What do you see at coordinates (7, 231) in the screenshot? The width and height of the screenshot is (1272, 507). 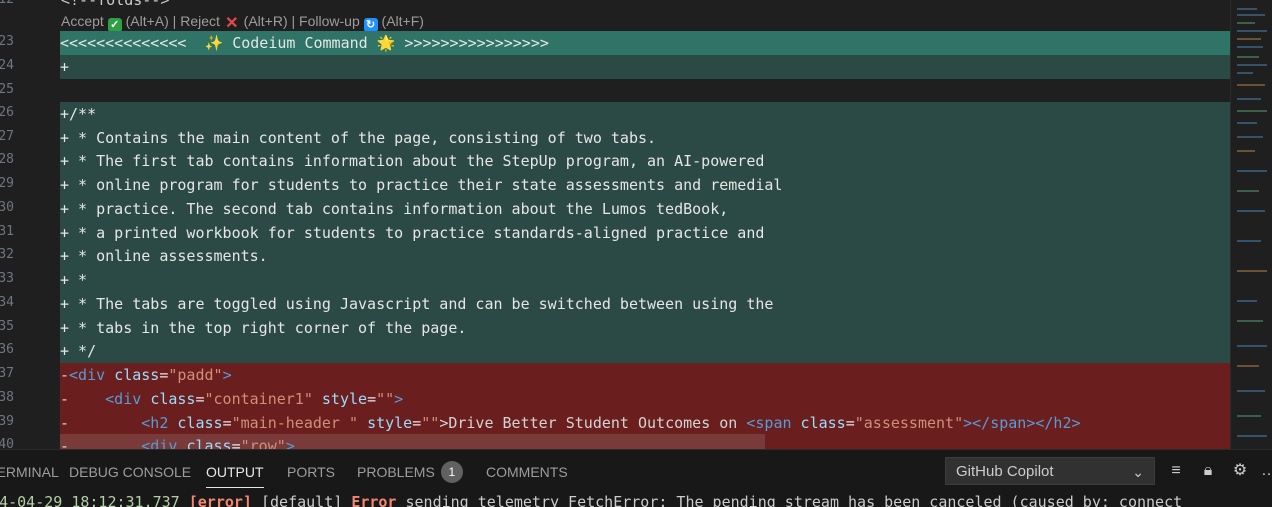 I see `line-number: 31` at bounding box center [7, 231].